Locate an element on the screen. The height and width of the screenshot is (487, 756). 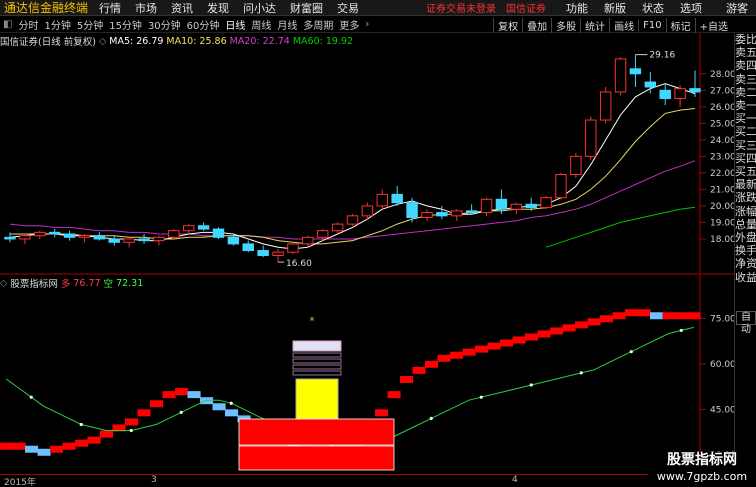
menu-item-discover: 发现 is located at coordinates (218, 8).